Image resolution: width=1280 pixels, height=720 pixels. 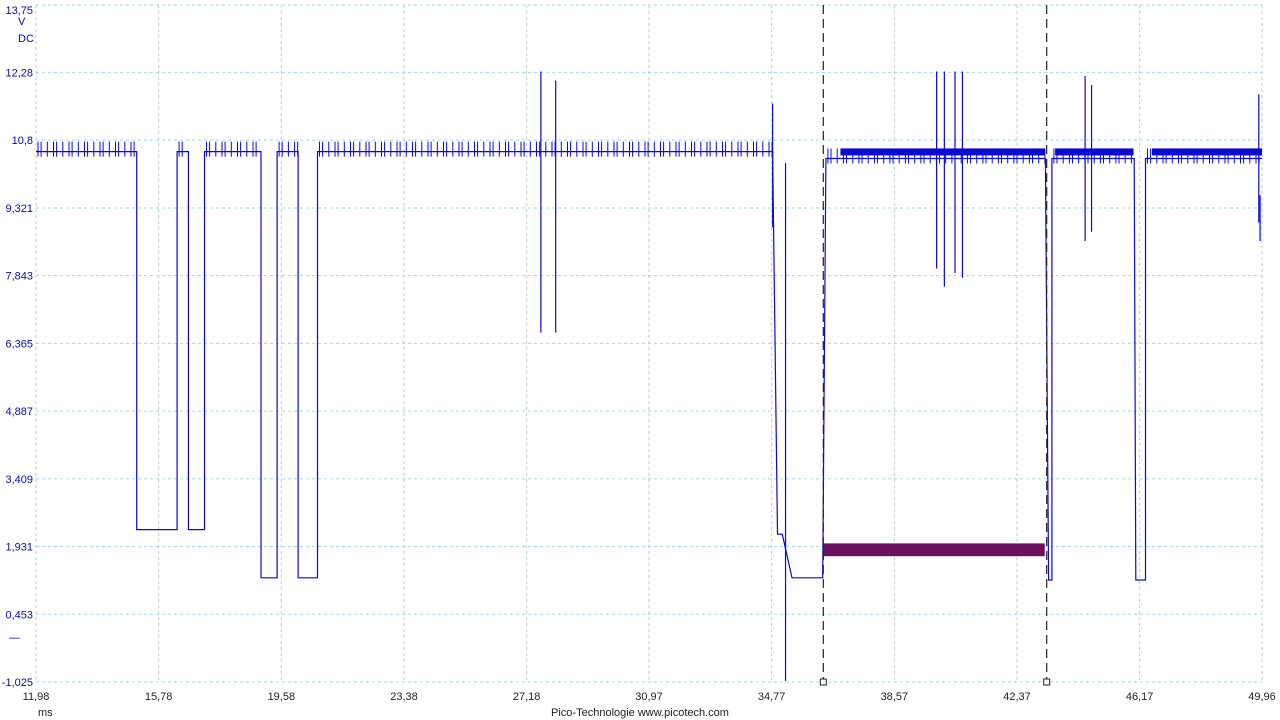 What do you see at coordinates (19, 277) in the screenshot?
I see `y-tick-label: 7,843` at bounding box center [19, 277].